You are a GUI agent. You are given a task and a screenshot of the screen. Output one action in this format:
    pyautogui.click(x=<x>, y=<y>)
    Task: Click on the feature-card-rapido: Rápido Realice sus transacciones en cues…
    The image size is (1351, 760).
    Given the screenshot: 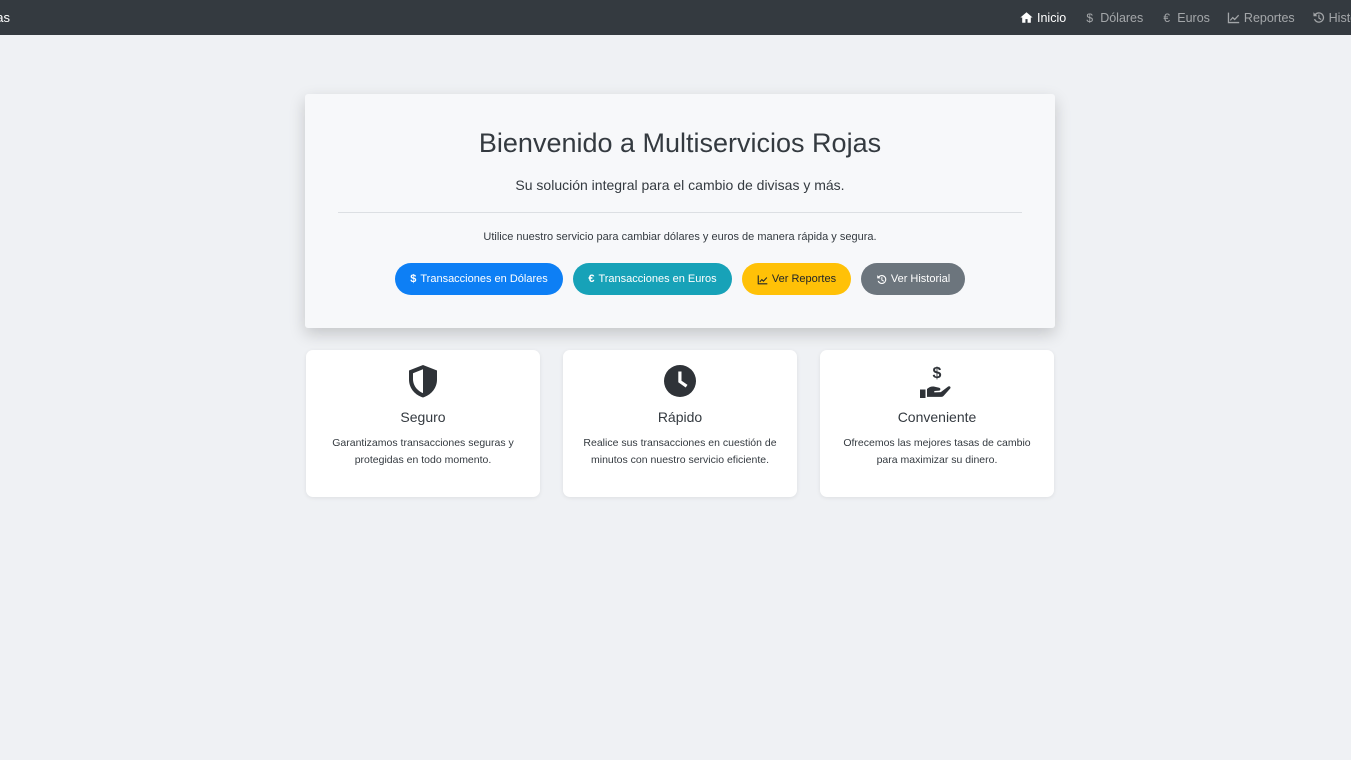 What is the action you would take?
    pyautogui.click(x=680, y=423)
    